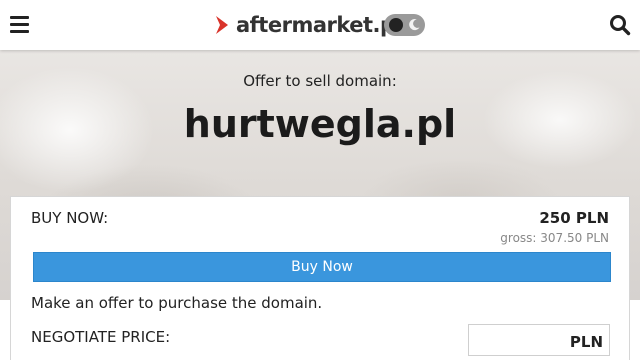 This screenshot has width=640, height=360. Describe the element at coordinates (222, 25) in the screenshot. I see `logo-chevron-icon` at that location.